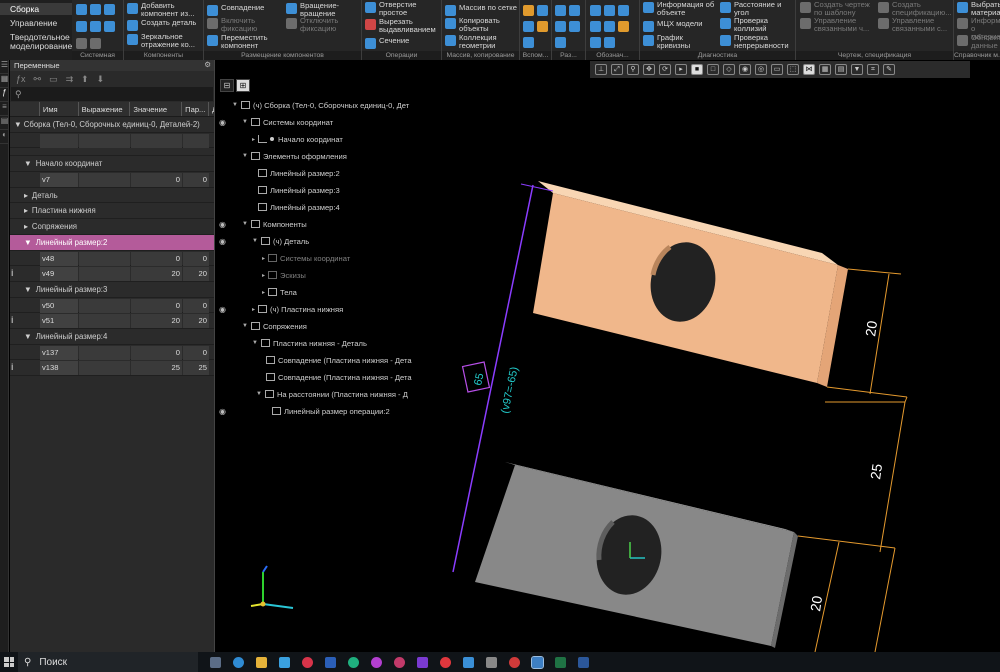  What do you see at coordinates (876, 472) in the screenshot?
I see `dimension-label-middle: 25` at bounding box center [876, 472].